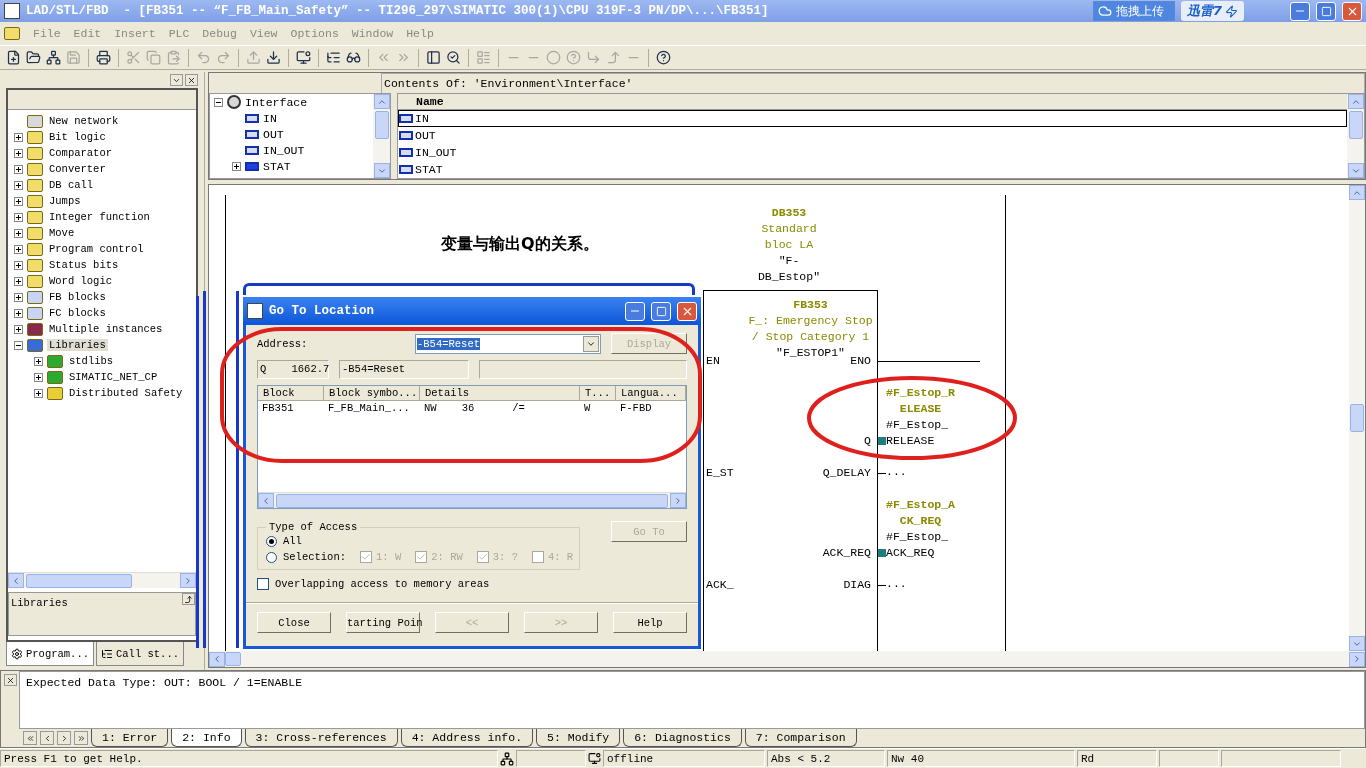 The image size is (1366, 768). What do you see at coordinates (872, 135) in the screenshot?
I see `list-row: OUT` at bounding box center [872, 135].